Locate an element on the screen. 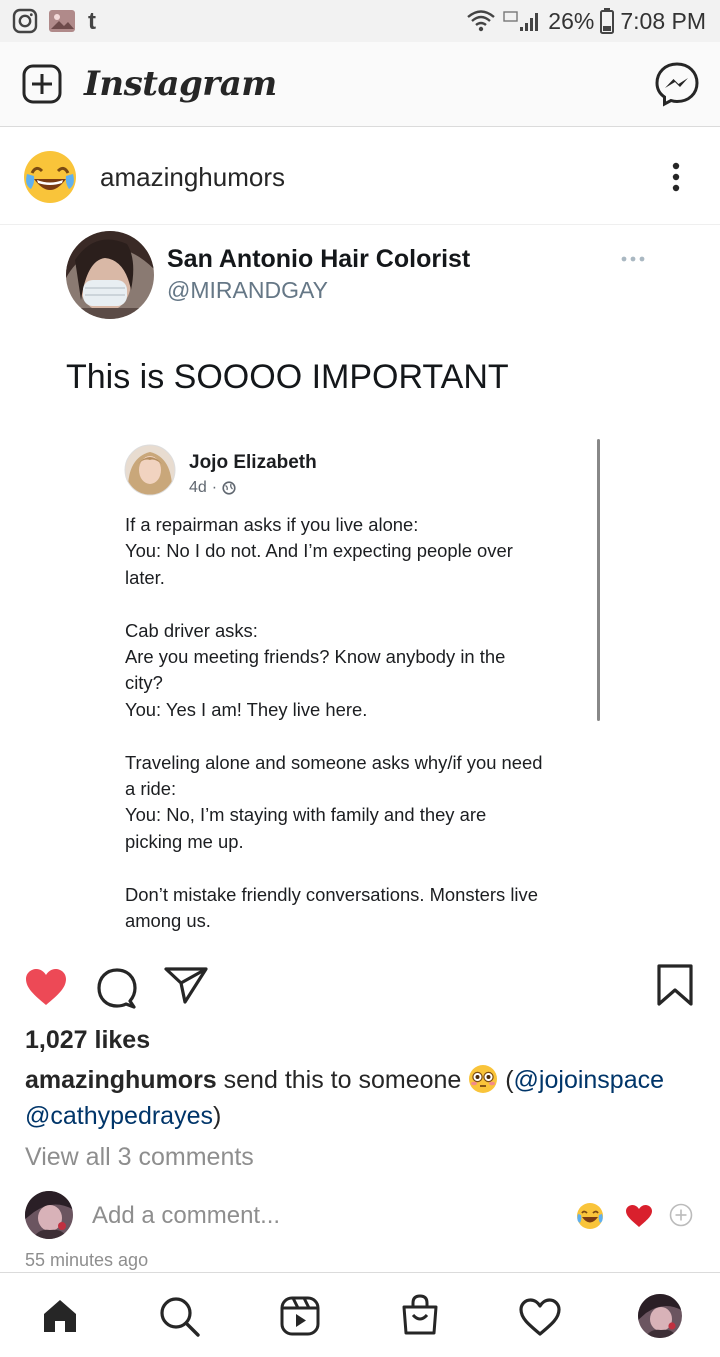 This screenshot has height=1357, width=720. wifi-icon is located at coordinates (481, 21).